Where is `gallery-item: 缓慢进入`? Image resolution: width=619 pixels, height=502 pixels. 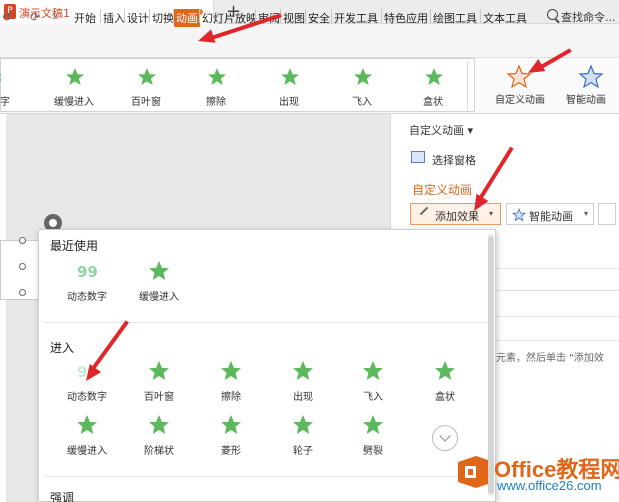
gallery-item: 缓慢进入 is located at coordinates (74, 85).